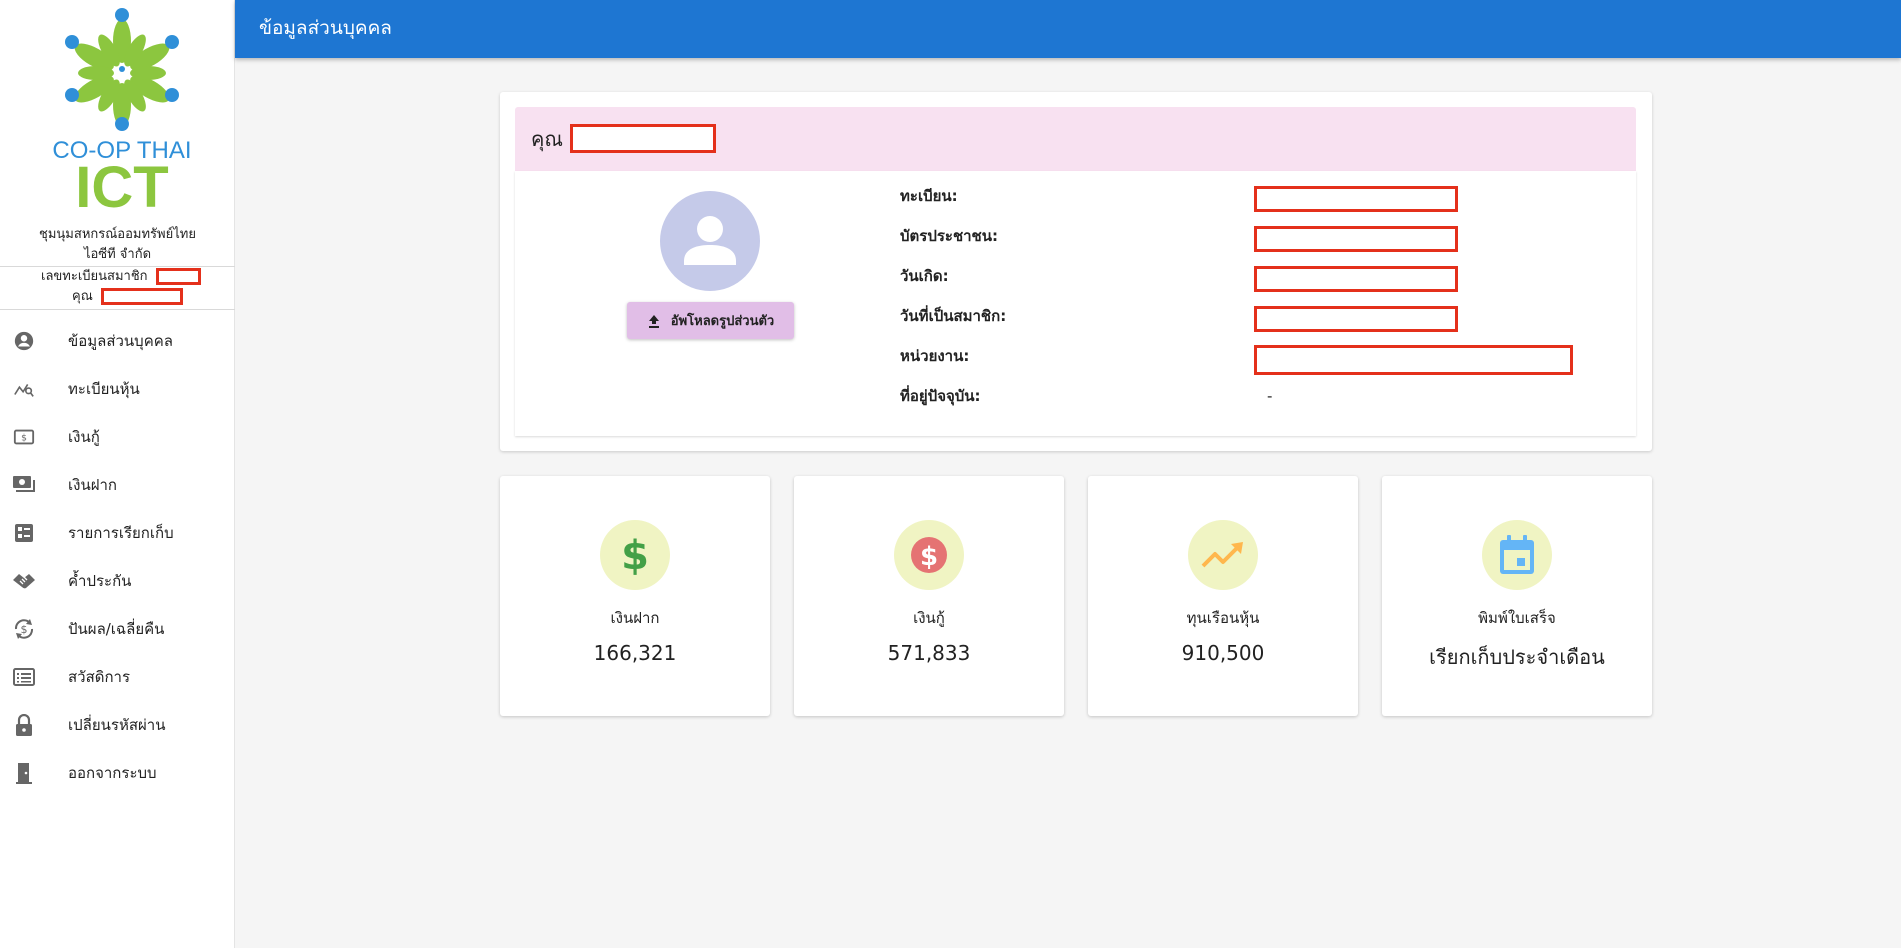  What do you see at coordinates (24, 773) in the screenshot?
I see `exit-door-icon` at bounding box center [24, 773].